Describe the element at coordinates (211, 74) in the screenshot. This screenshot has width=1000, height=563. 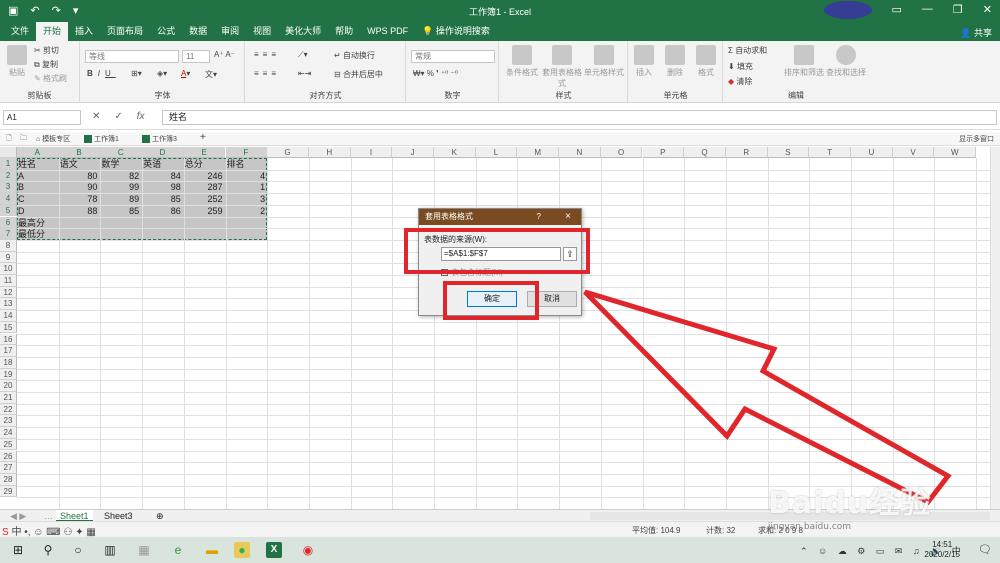
I see `phonetic-icon: 文▾` at that location.